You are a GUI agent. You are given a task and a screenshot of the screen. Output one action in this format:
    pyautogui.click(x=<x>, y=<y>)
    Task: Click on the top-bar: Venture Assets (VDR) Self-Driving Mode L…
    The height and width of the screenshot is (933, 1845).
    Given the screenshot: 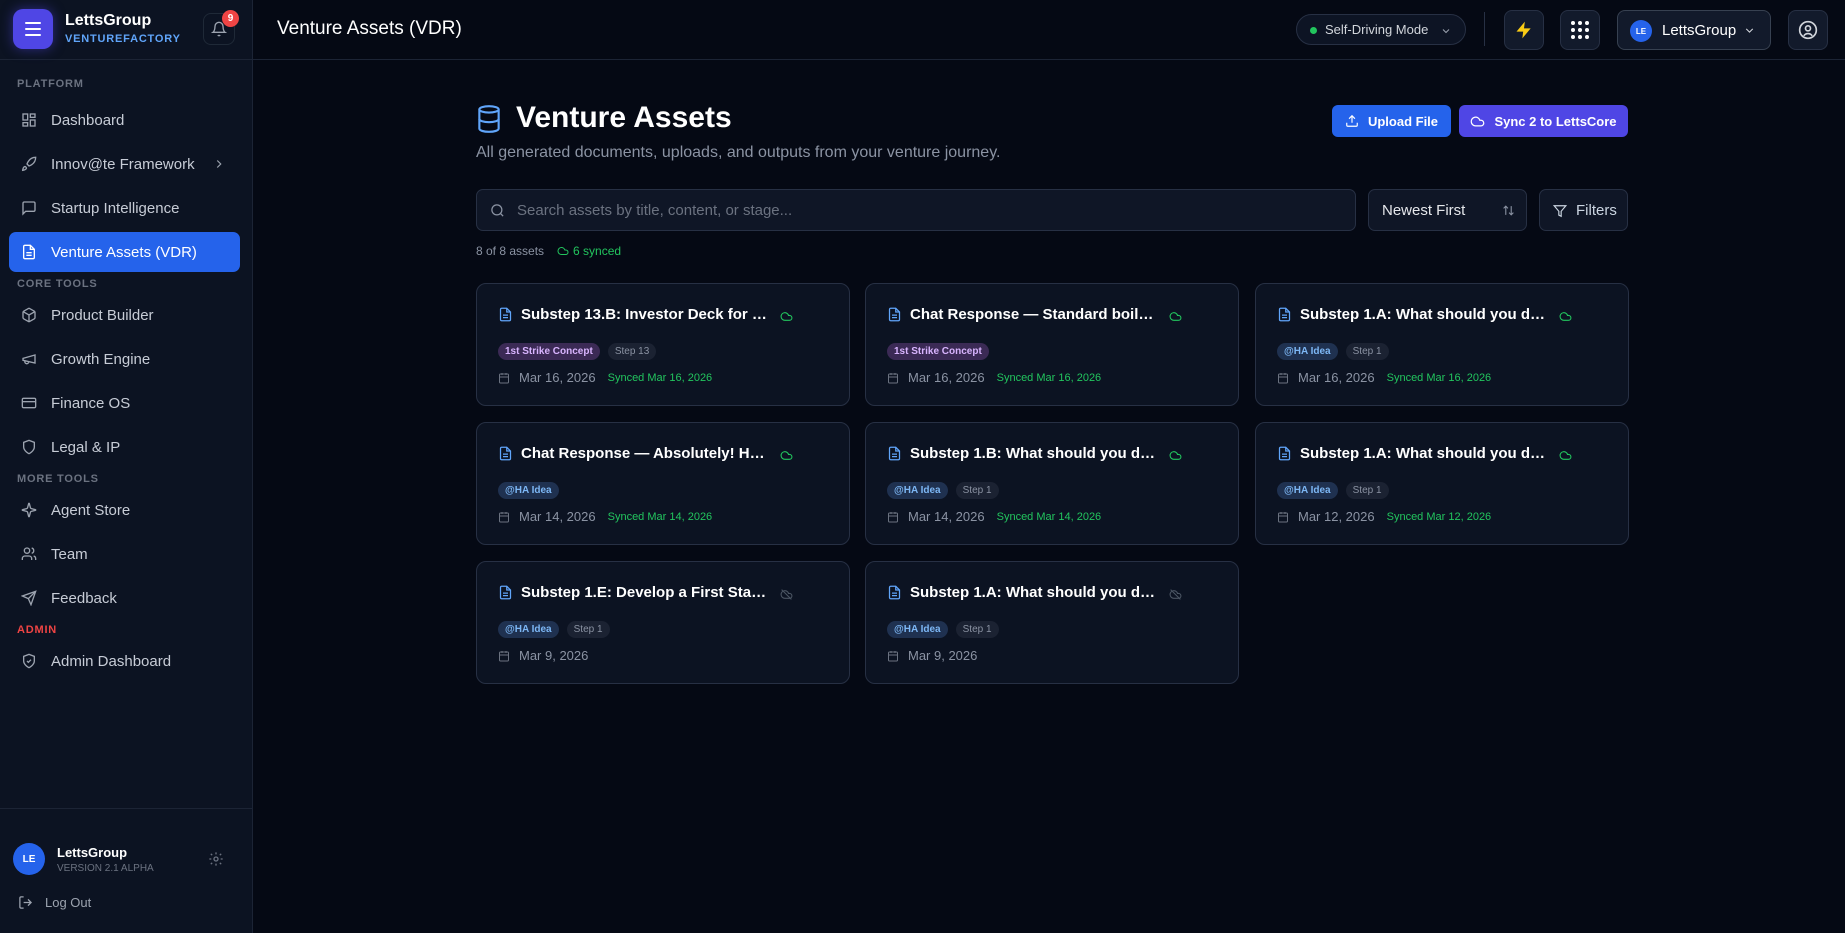 What is the action you would take?
    pyautogui.click(x=1049, y=30)
    